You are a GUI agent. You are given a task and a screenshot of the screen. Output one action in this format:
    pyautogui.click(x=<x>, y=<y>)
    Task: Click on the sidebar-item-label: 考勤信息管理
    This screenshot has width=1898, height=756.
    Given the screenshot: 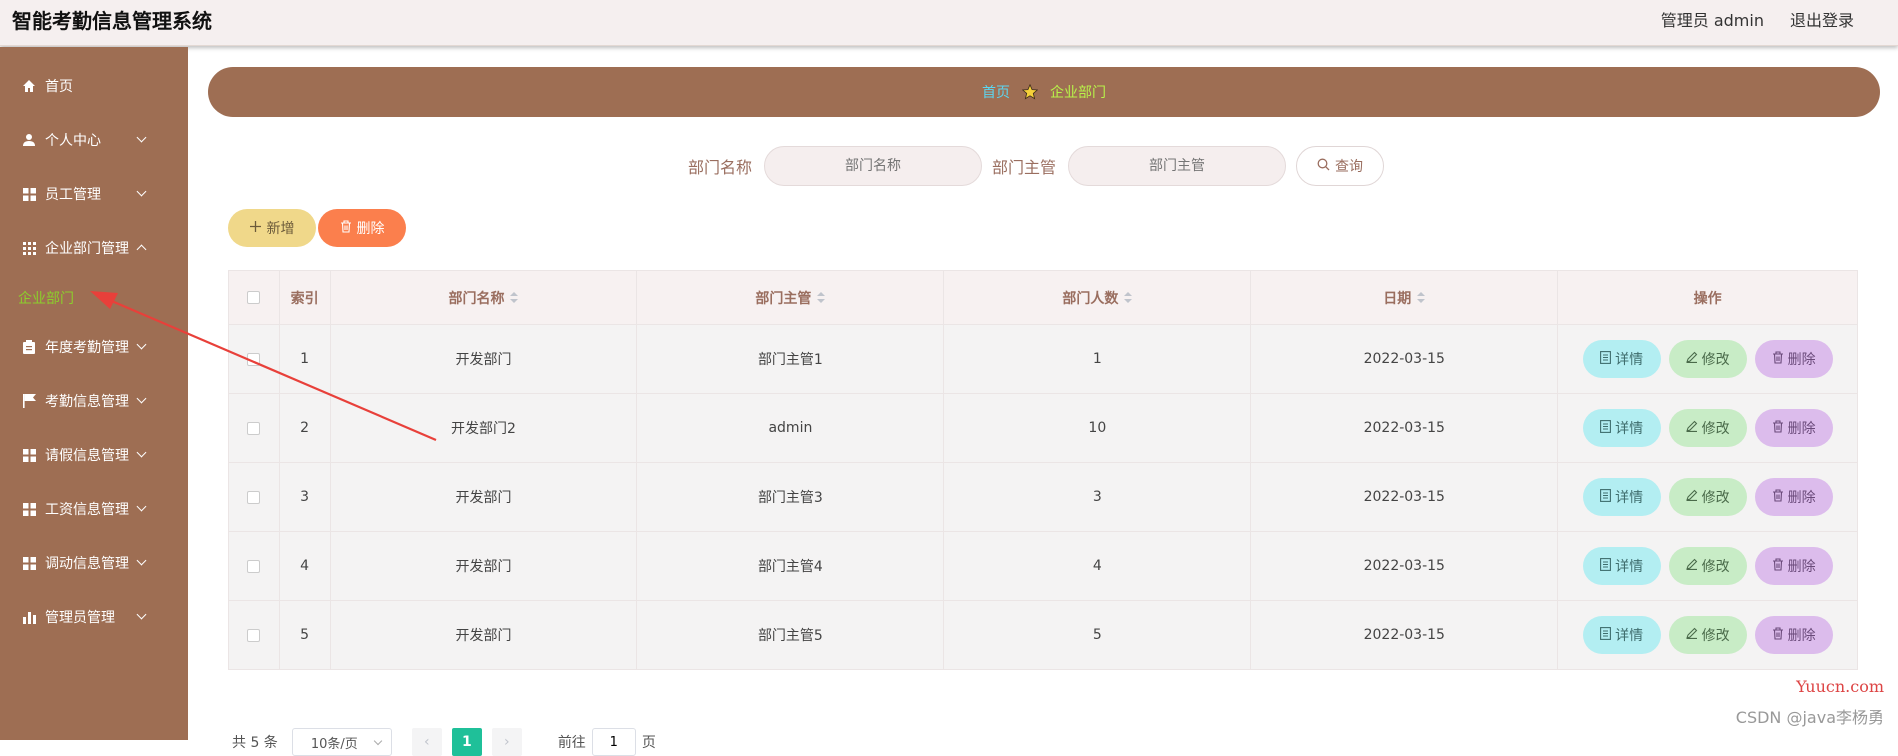 What is the action you would take?
    pyautogui.click(x=87, y=401)
    